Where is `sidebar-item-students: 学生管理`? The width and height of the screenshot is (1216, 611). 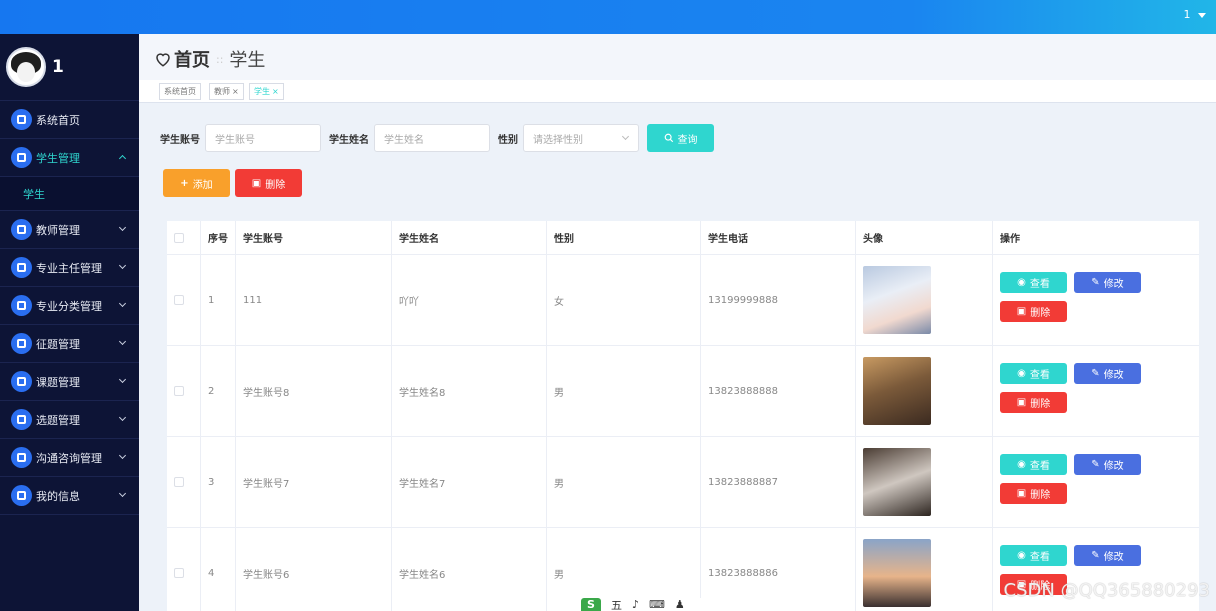 sidebar-item-students: 学生管理 is located at coordinates (69, 158).